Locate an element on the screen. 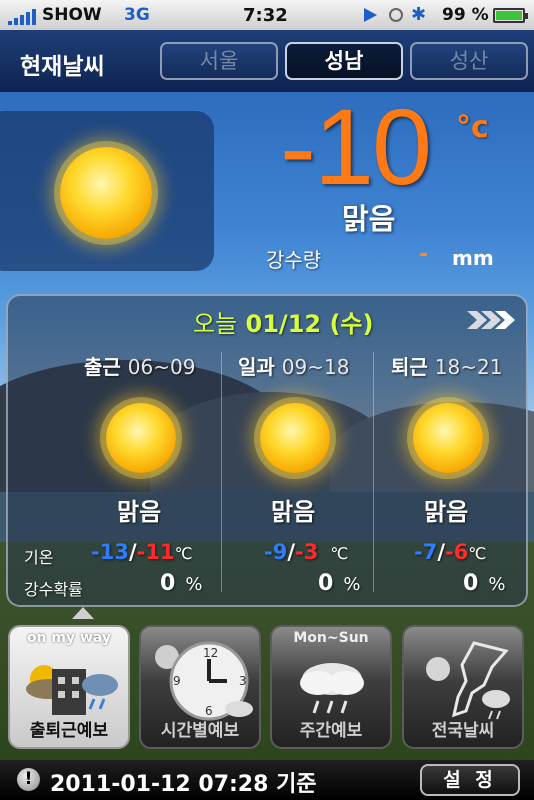  tab-top-caption: on my way is located at coordinates (69, 638).